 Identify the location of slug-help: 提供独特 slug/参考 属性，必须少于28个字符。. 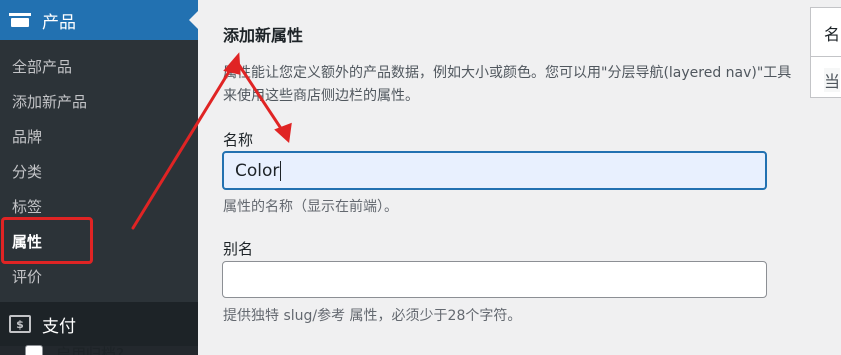
(372, 316).